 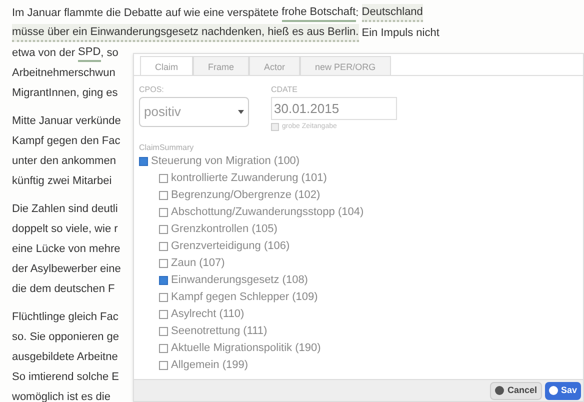 What do you see at coordinates (285, 90) in the screenshot?
I see `field-label: CDATE` at bounding box center [285, 90].